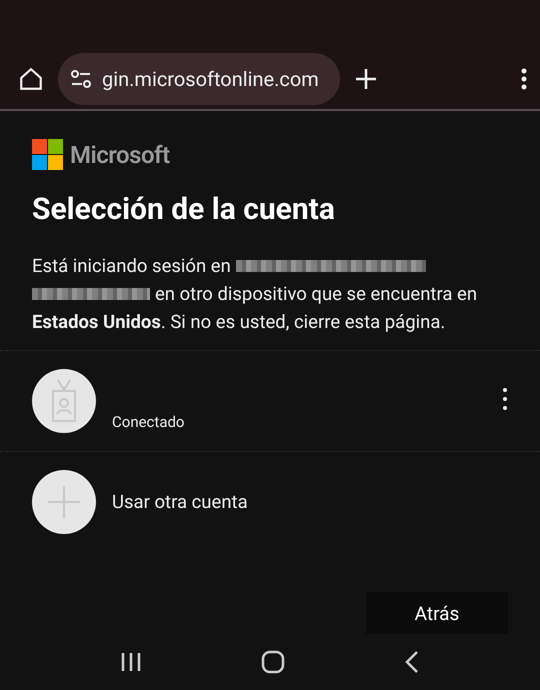  I want to click on id-badge-icon, so click(64, 401).